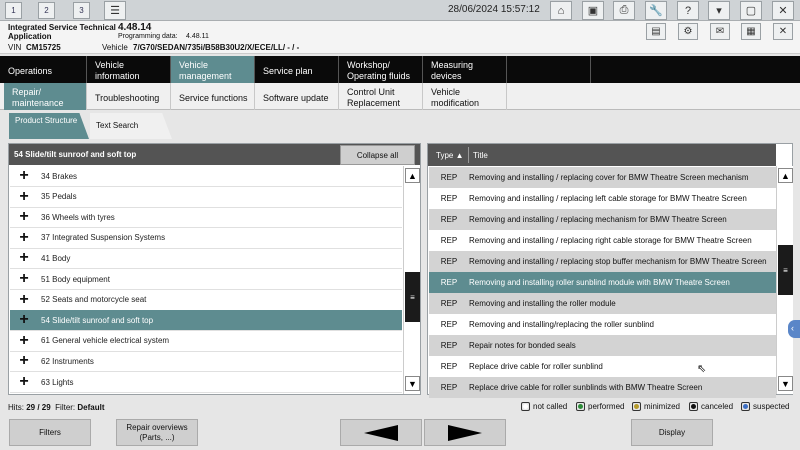 The height and width of the screenshot is (450, 800). What do you see at coordinates (672, 432) in the screenshot?
I see `display-button: Display` at bounding box center [672, 432].